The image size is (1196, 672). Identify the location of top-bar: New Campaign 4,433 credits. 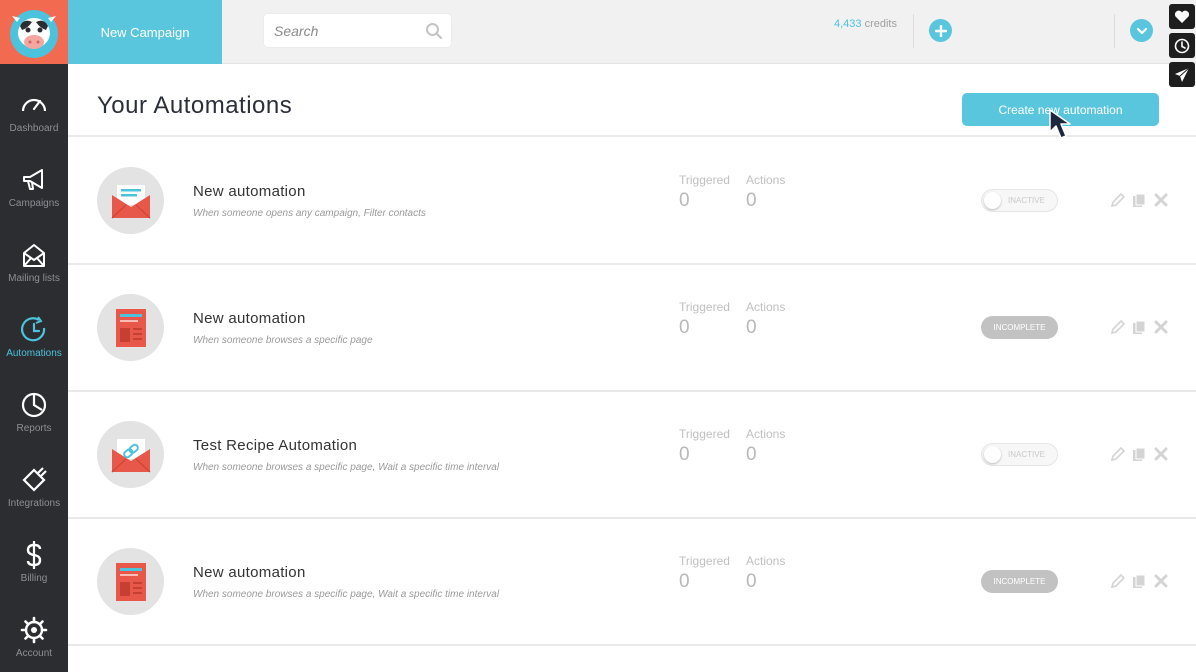
(632, 32).